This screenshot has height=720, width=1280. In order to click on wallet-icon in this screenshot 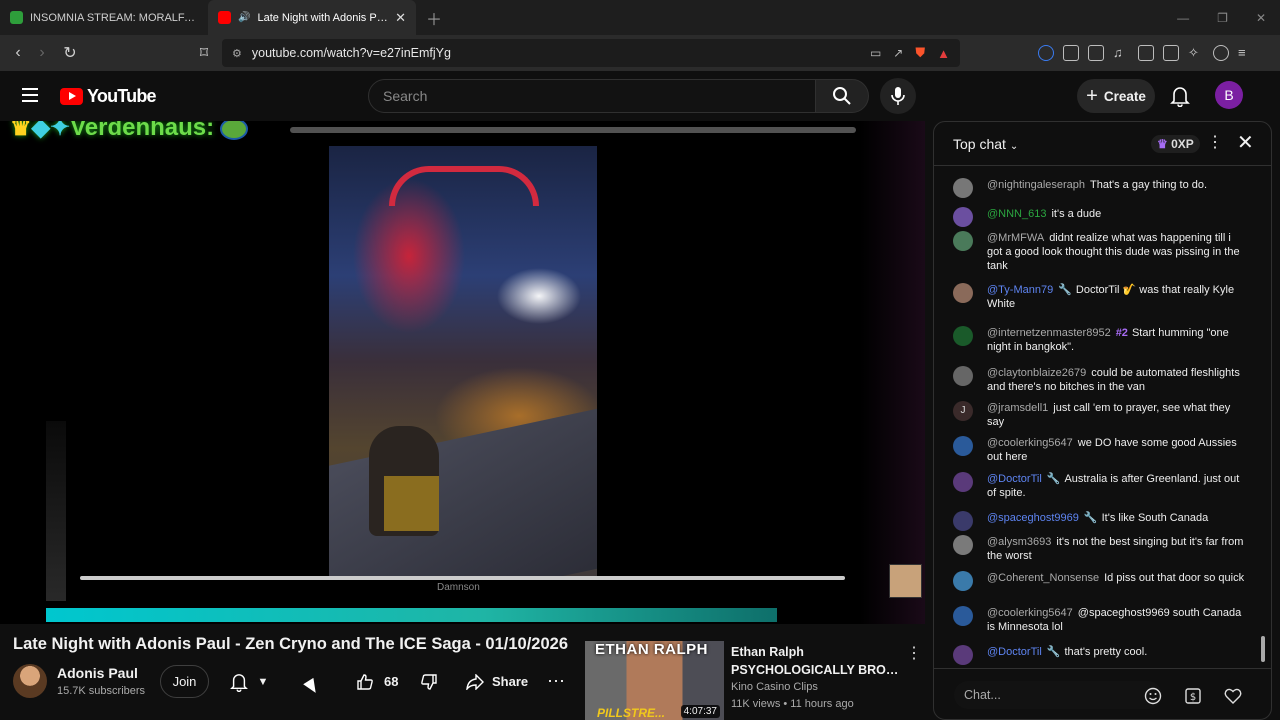, I will do `click(1171, 53)`.